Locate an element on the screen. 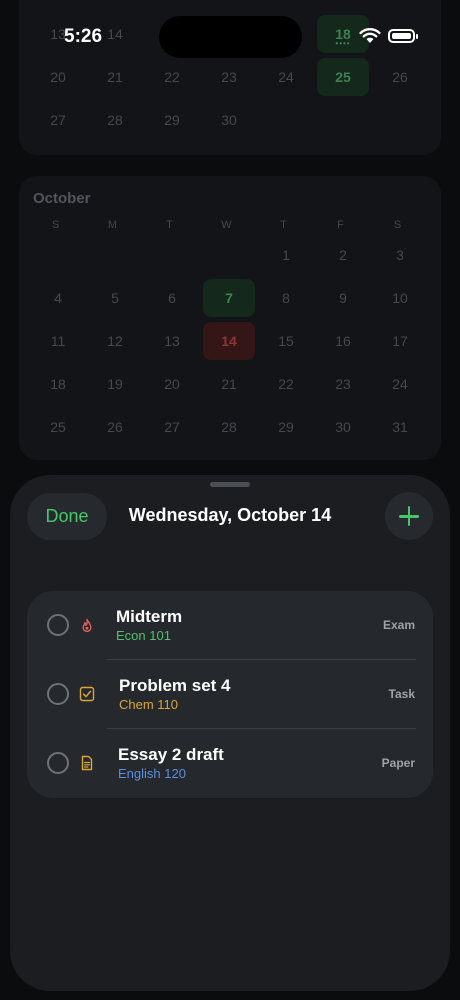  calendar-day: 12 is located at coordinates (115, 341).